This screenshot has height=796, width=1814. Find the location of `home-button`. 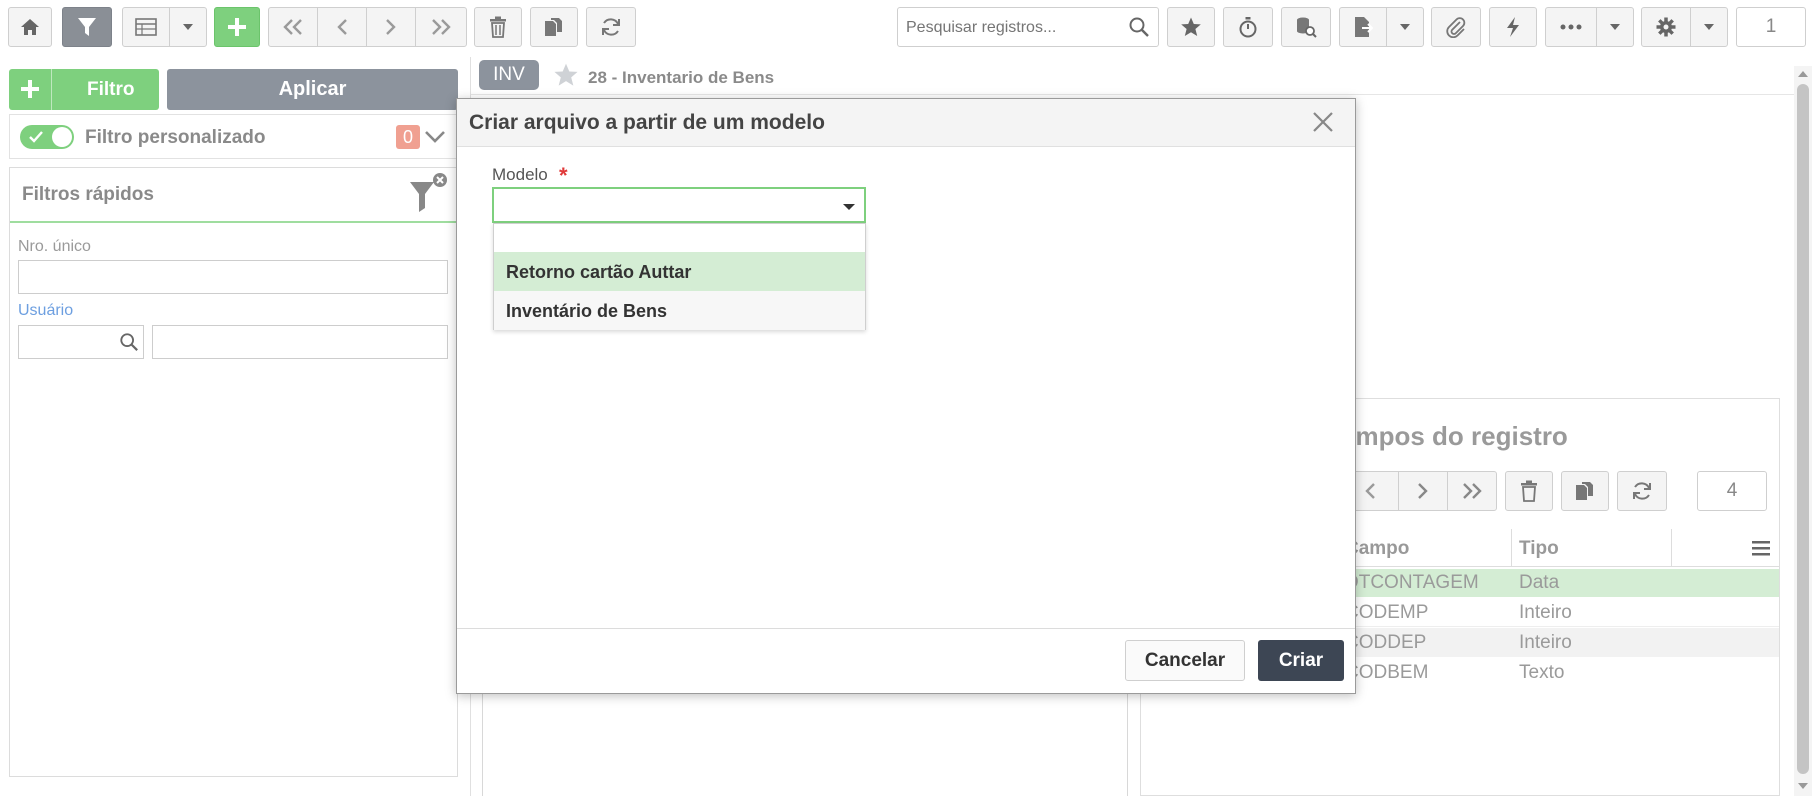

home-button is located at coordinates (30, 27).